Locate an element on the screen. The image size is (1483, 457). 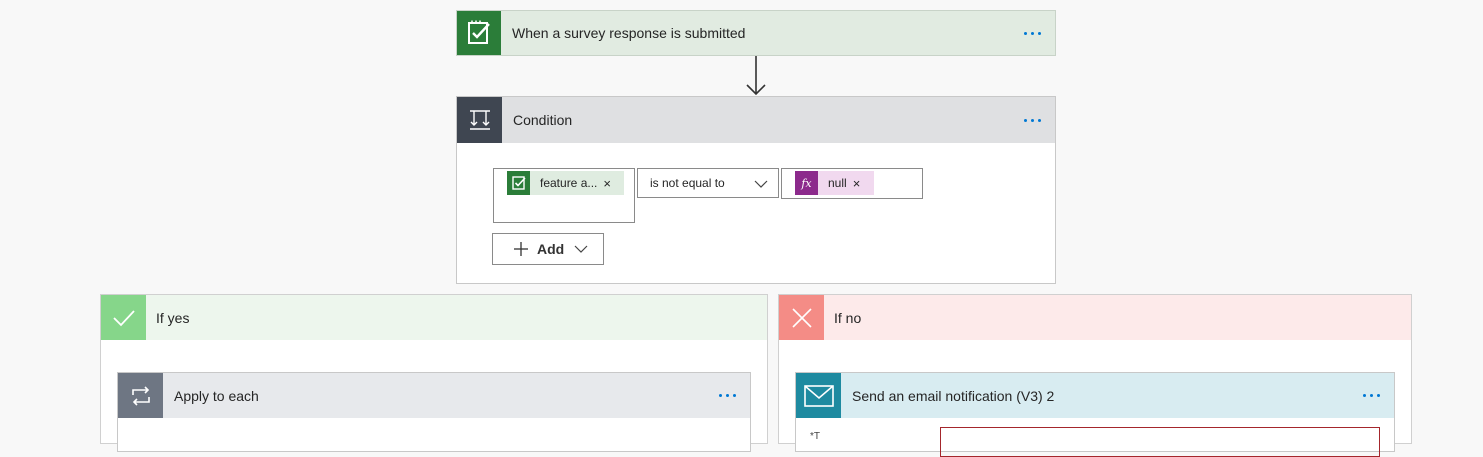
send-email-more-menu-button is located at coordinates (1371, 395).